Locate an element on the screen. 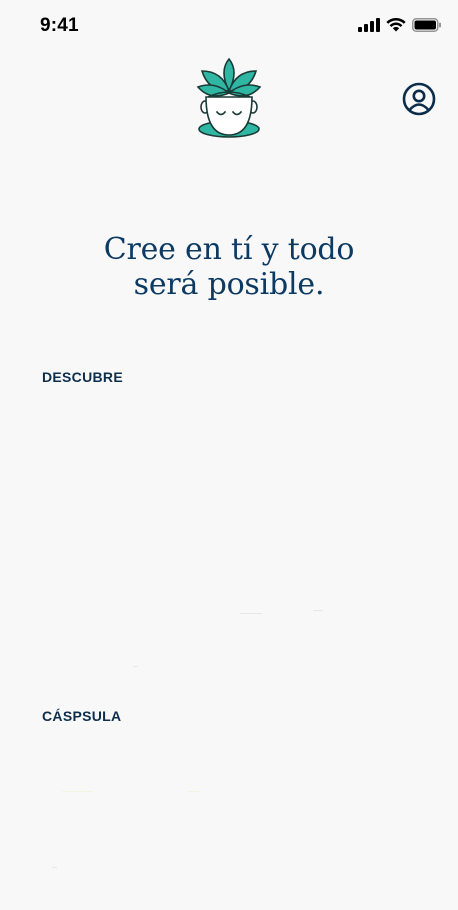  signal-icon is located at coordinates (369, 25).